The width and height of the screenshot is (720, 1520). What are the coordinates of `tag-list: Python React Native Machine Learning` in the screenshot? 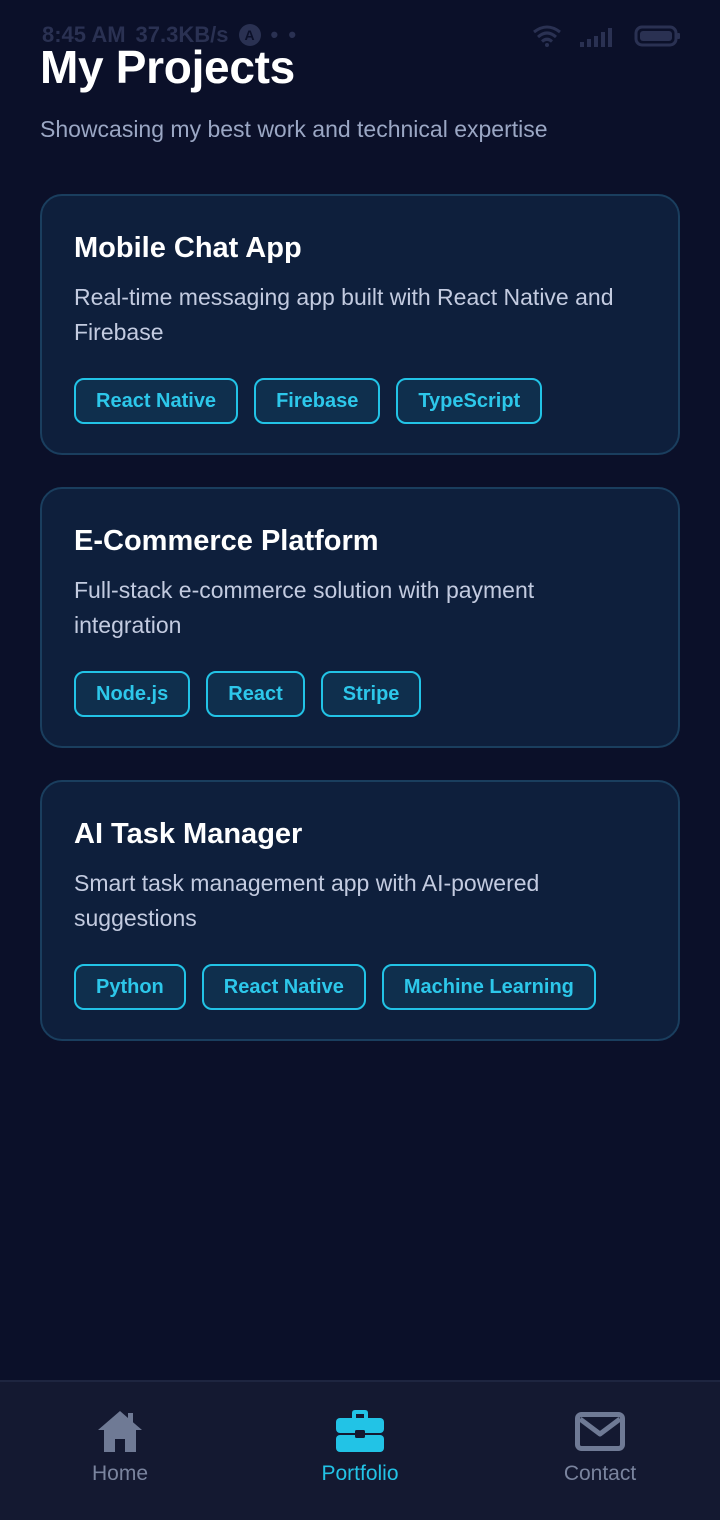 It's located at (360, 987).